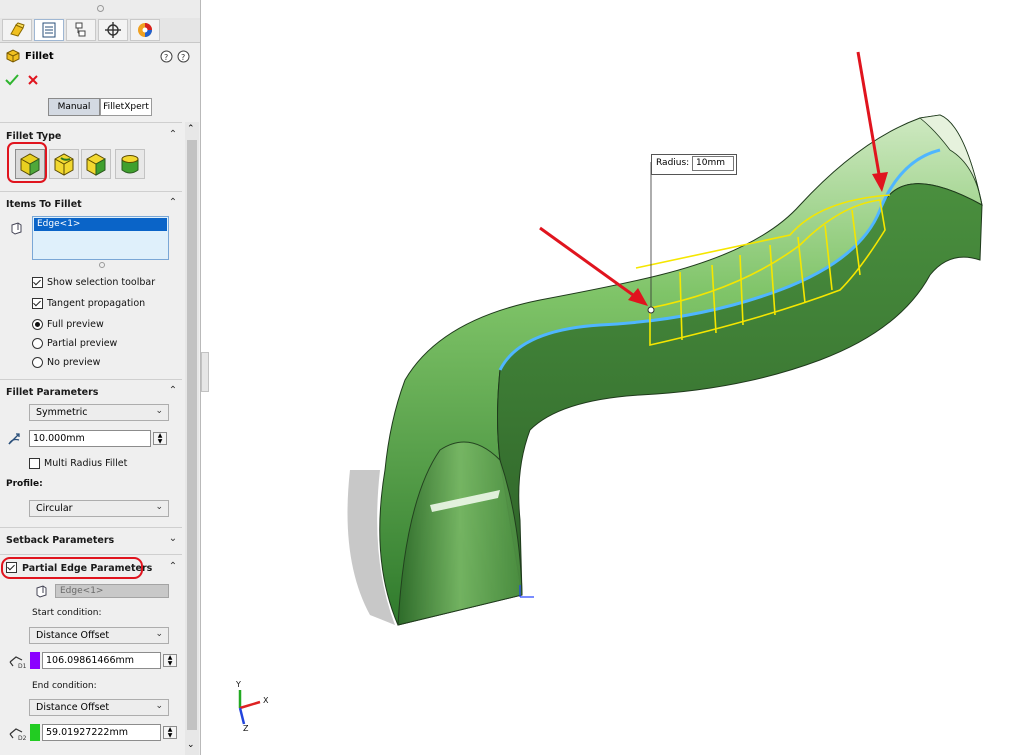 Image resolution: width=1024 pixels, height=755 pixels. Describe the element at coordinates (100, 224) in the screenshot. I see `list-item: Edge<1>` at that location.